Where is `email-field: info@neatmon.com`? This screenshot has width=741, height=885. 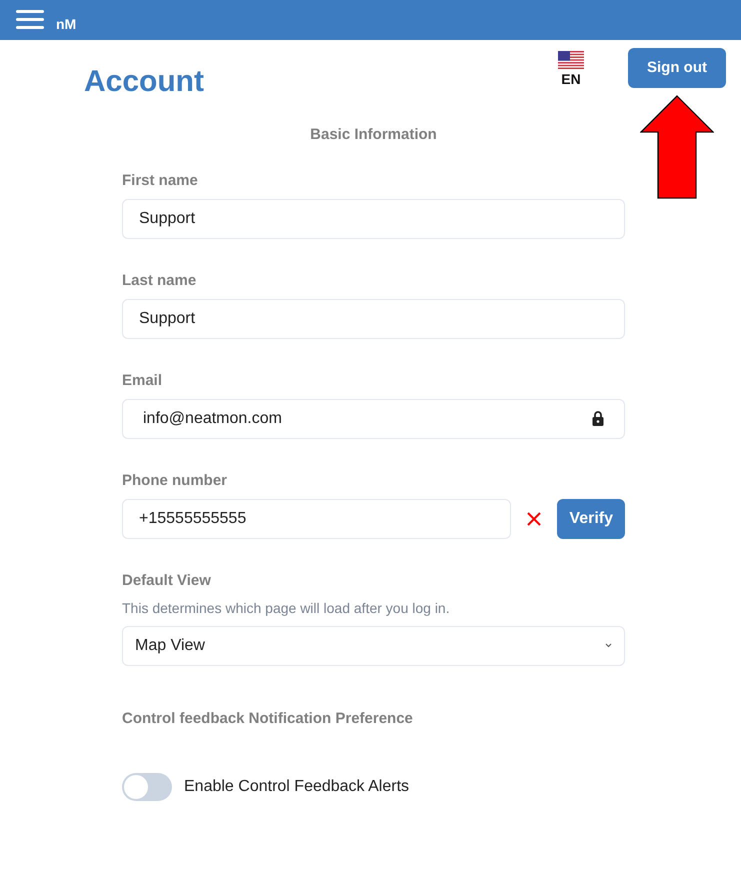
email-field: info@neatmon.com is located at coordinates (373, 418).